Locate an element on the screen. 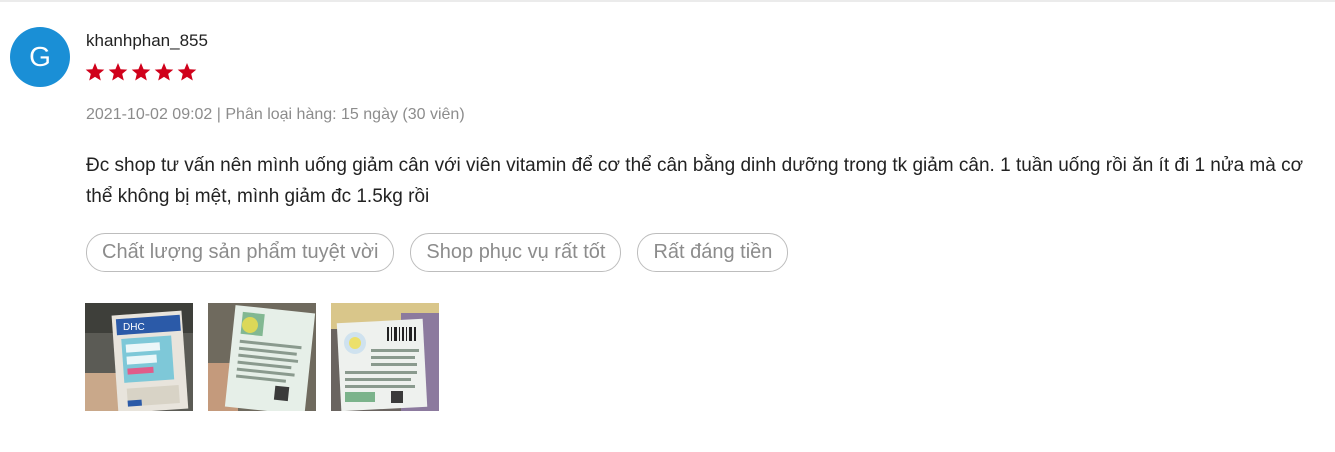 The width and height of the screenshot is (1335, 452). rating-stars is located at coordinates (141, 72).